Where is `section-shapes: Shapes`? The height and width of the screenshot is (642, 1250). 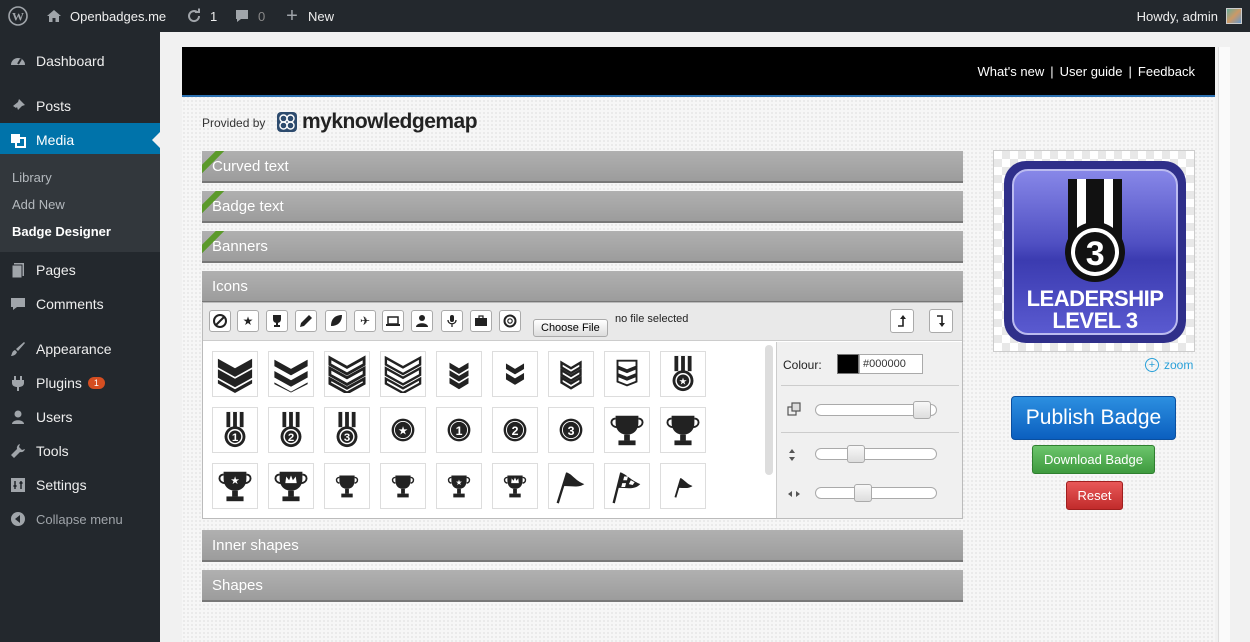
section-shapes: Shapes is located at coordinates (582, 586).